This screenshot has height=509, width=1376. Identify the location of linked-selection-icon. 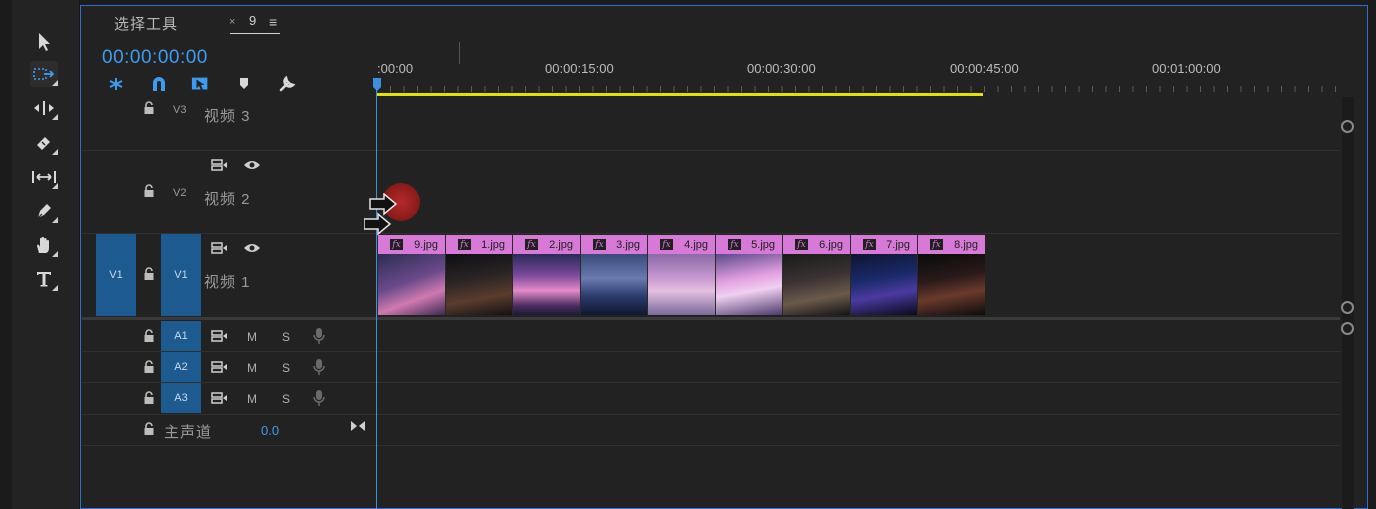
(201, 84).